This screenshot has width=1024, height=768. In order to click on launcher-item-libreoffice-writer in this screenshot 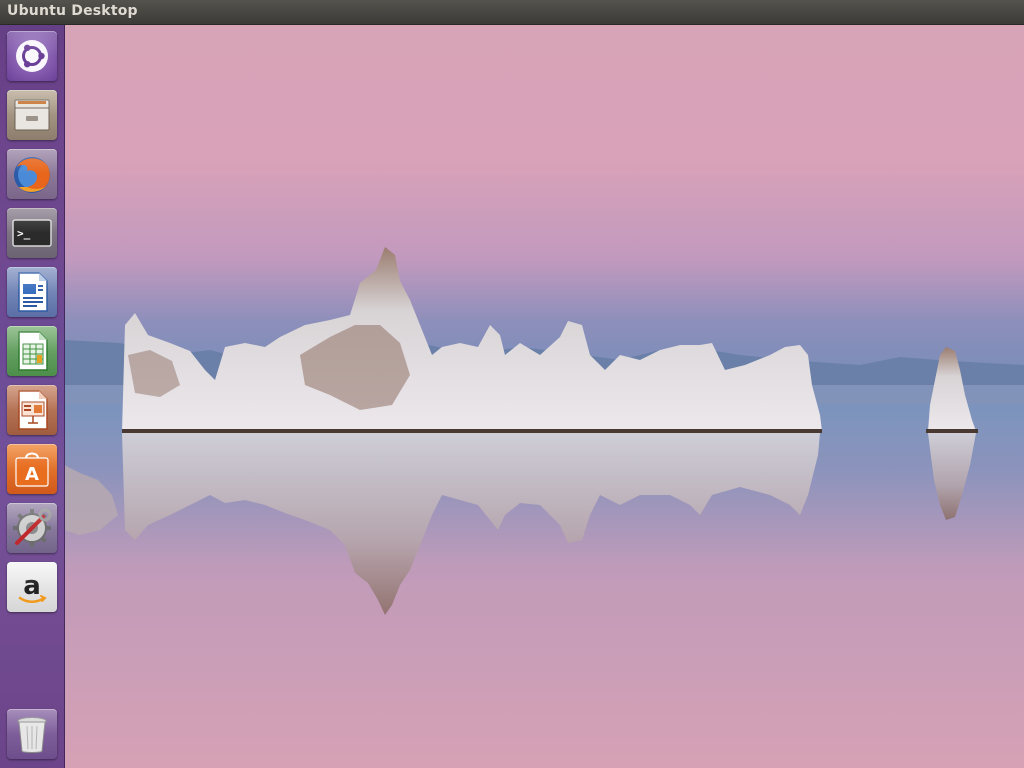, I will do `click(32, 292)`.